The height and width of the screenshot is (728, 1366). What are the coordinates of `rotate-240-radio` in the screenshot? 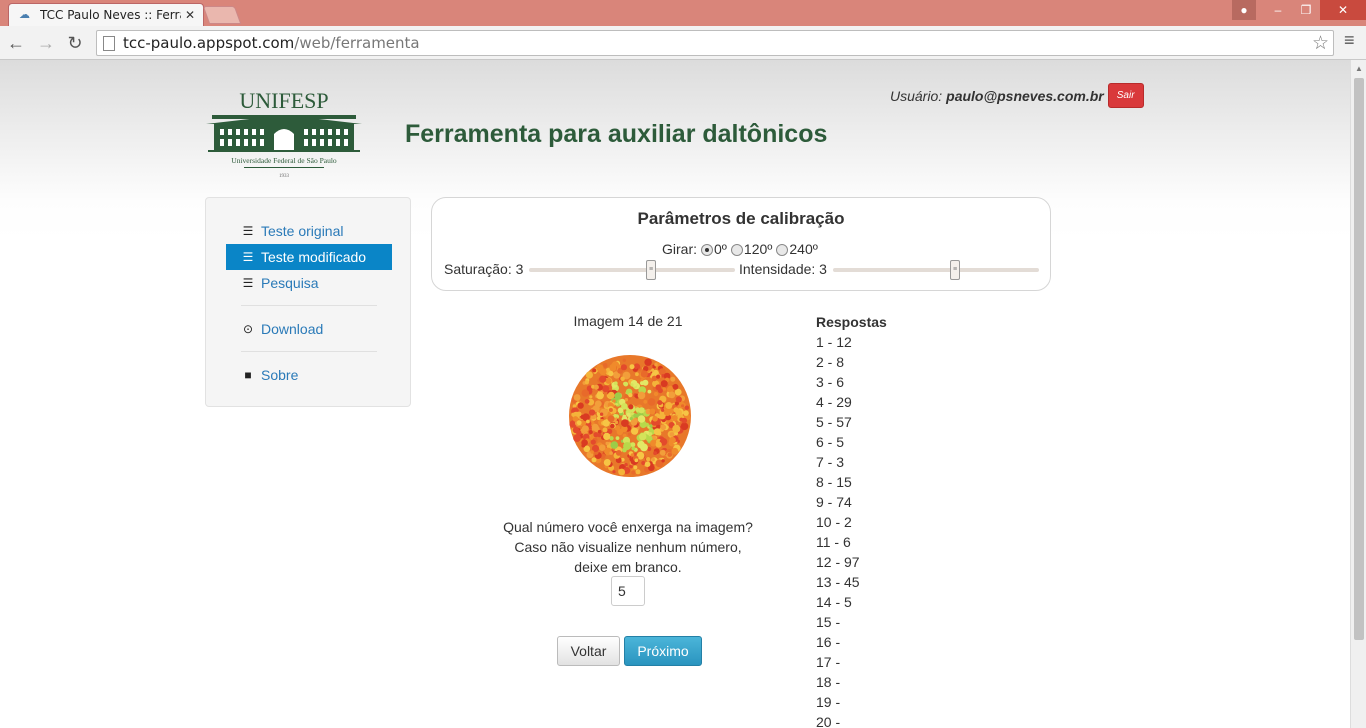 It's located at (782, 250).